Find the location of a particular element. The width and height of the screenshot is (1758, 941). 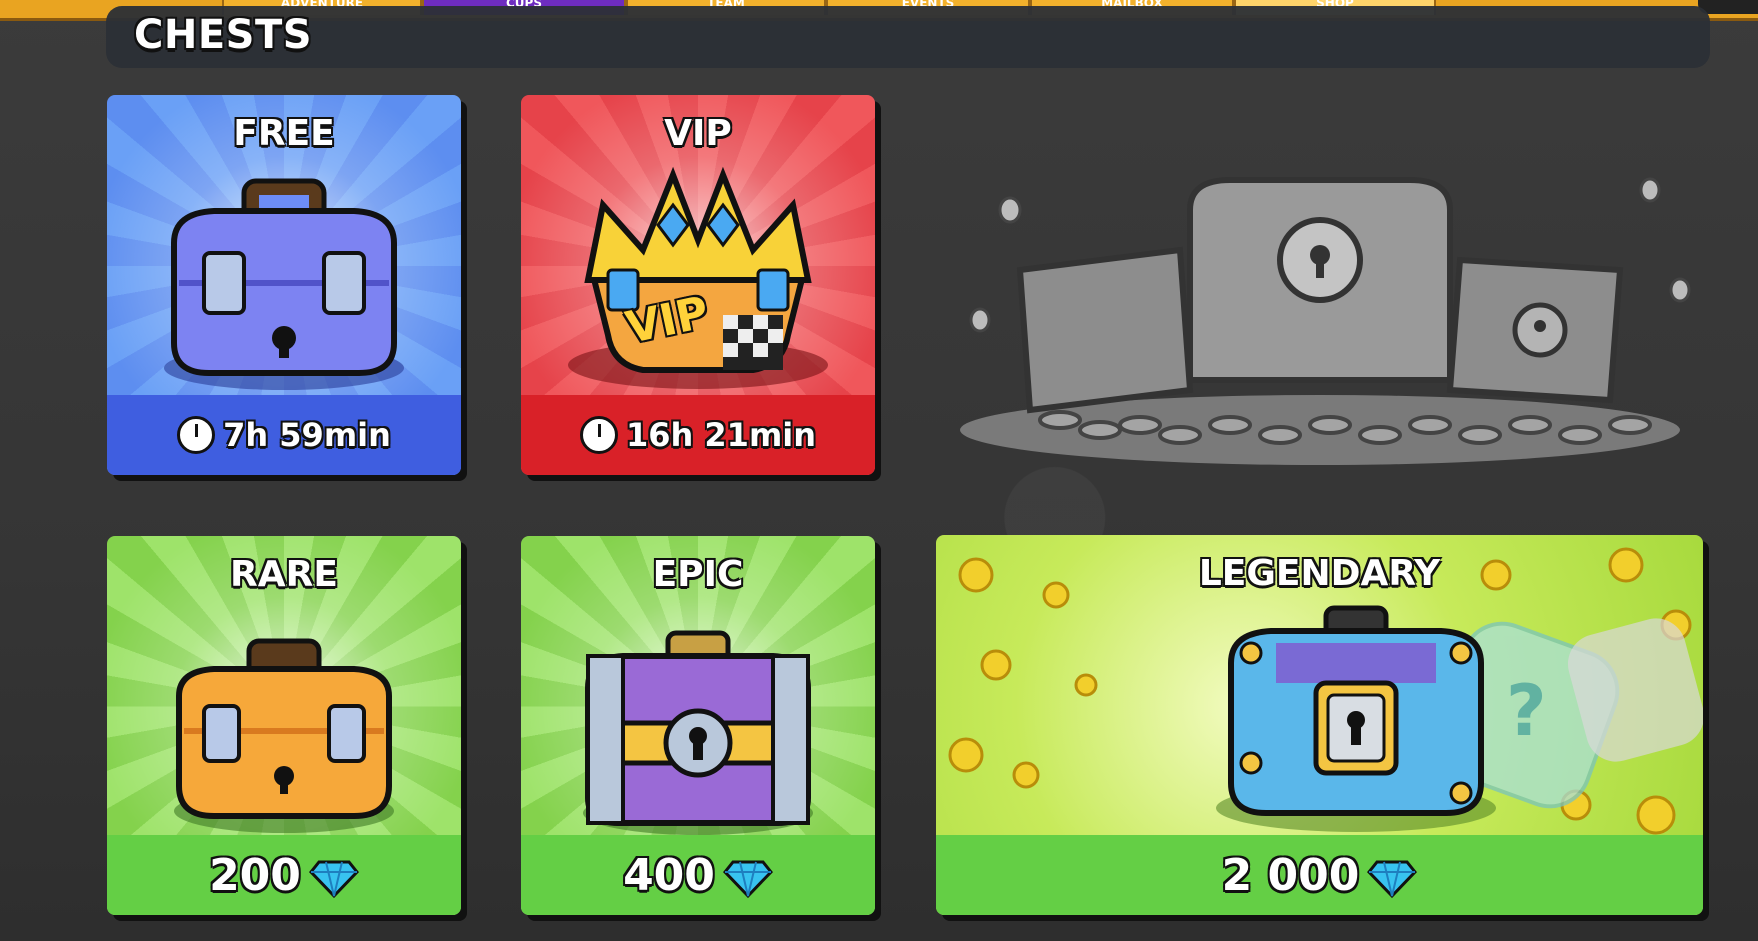

chest-card-vip: VIP VIP 16h 21min is located at coordinates (698, 285).